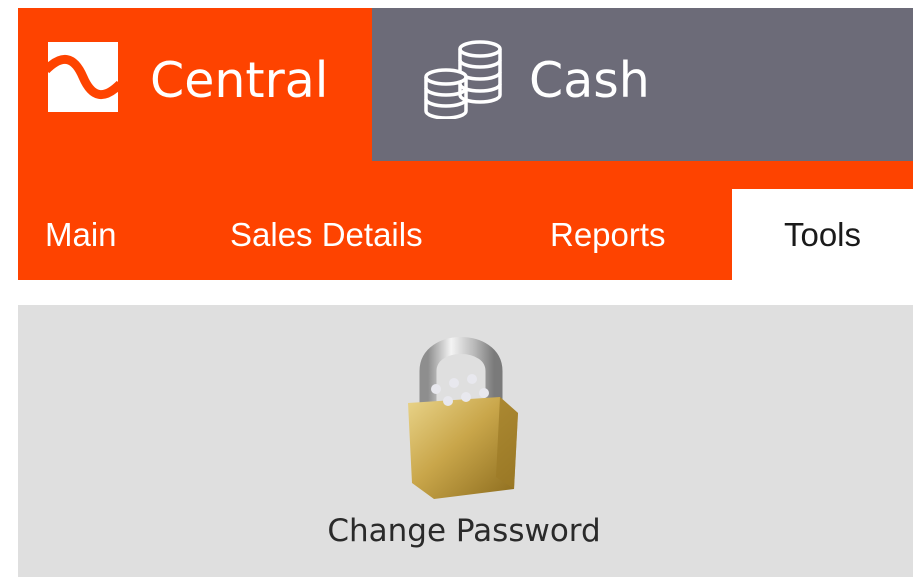 This screenshot has height=577, width=918. I want to click on coins-stack-icon, so click(463, 79).